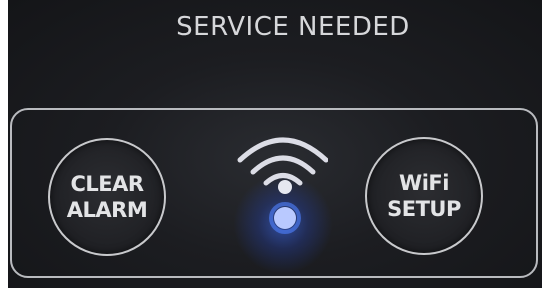 This screenshot has width=542, height=291. Describe the element at coordinates (285, 218) in the screenshot. I see `status-led` at that location.